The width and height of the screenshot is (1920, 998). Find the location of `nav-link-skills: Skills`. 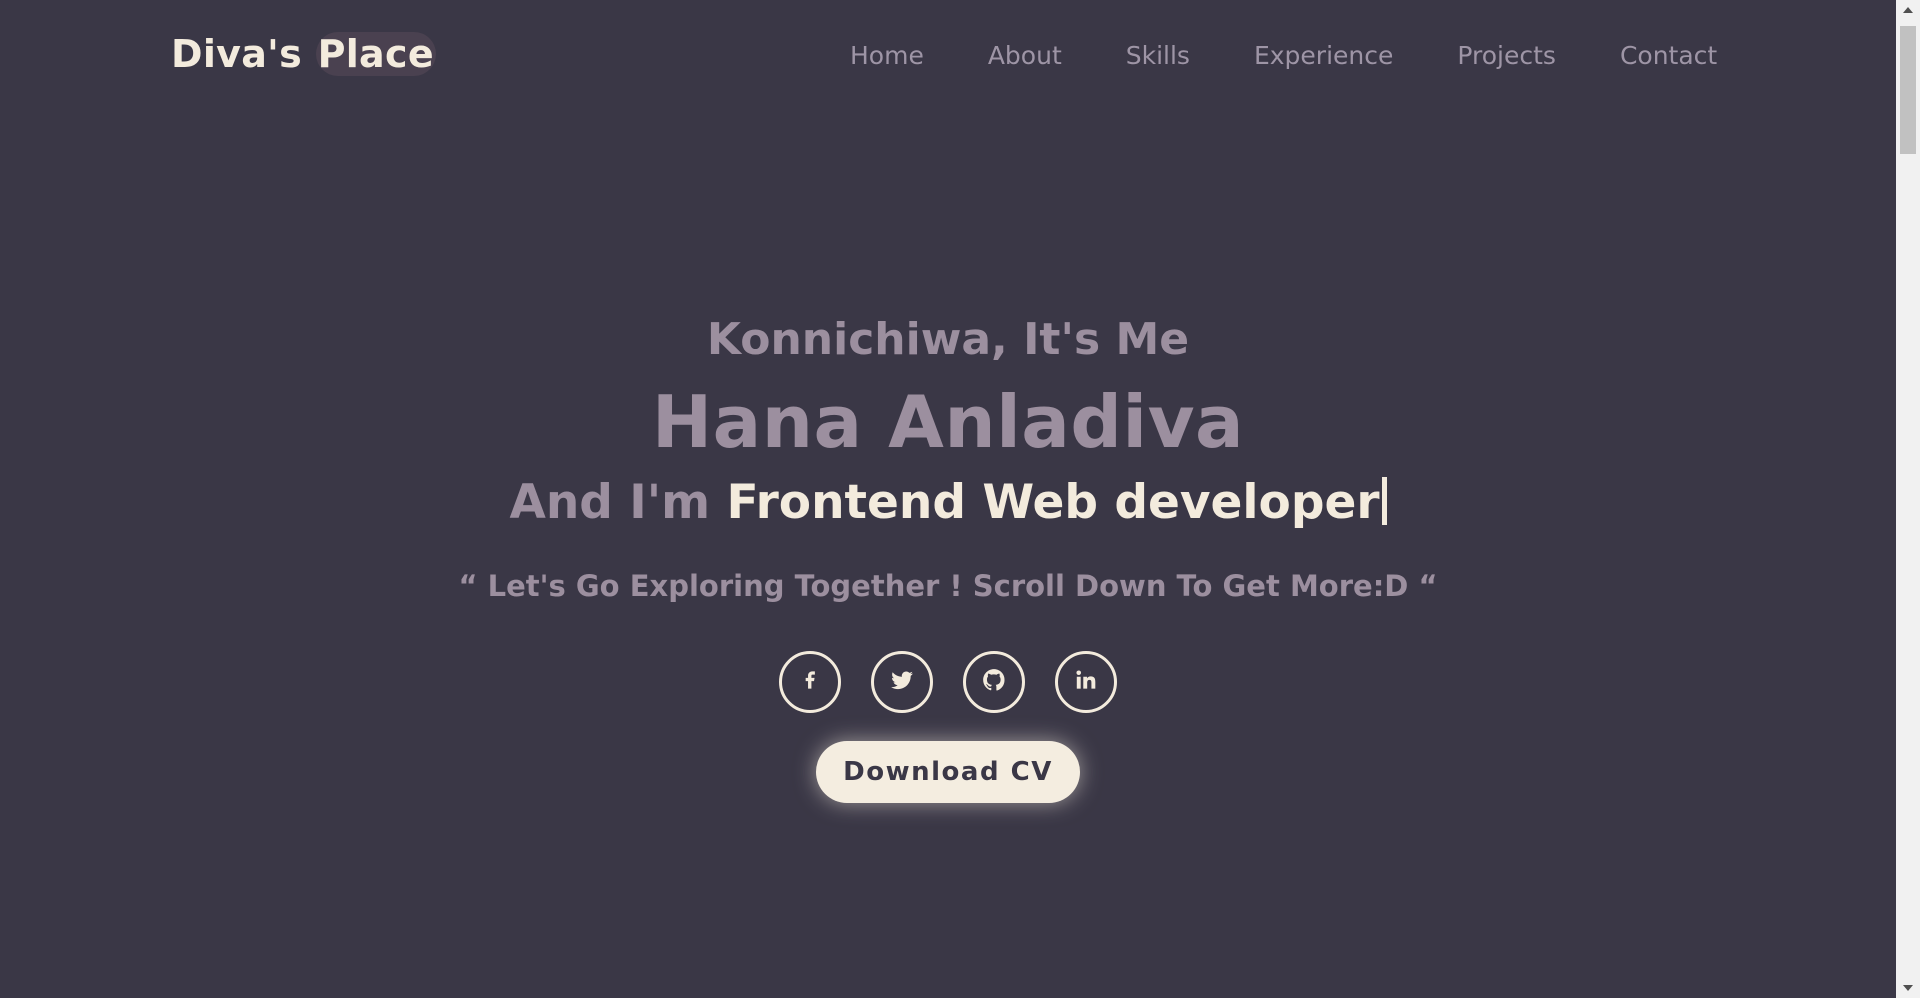

nav-link-skills: Skills is located at coordinates (1158, 55).